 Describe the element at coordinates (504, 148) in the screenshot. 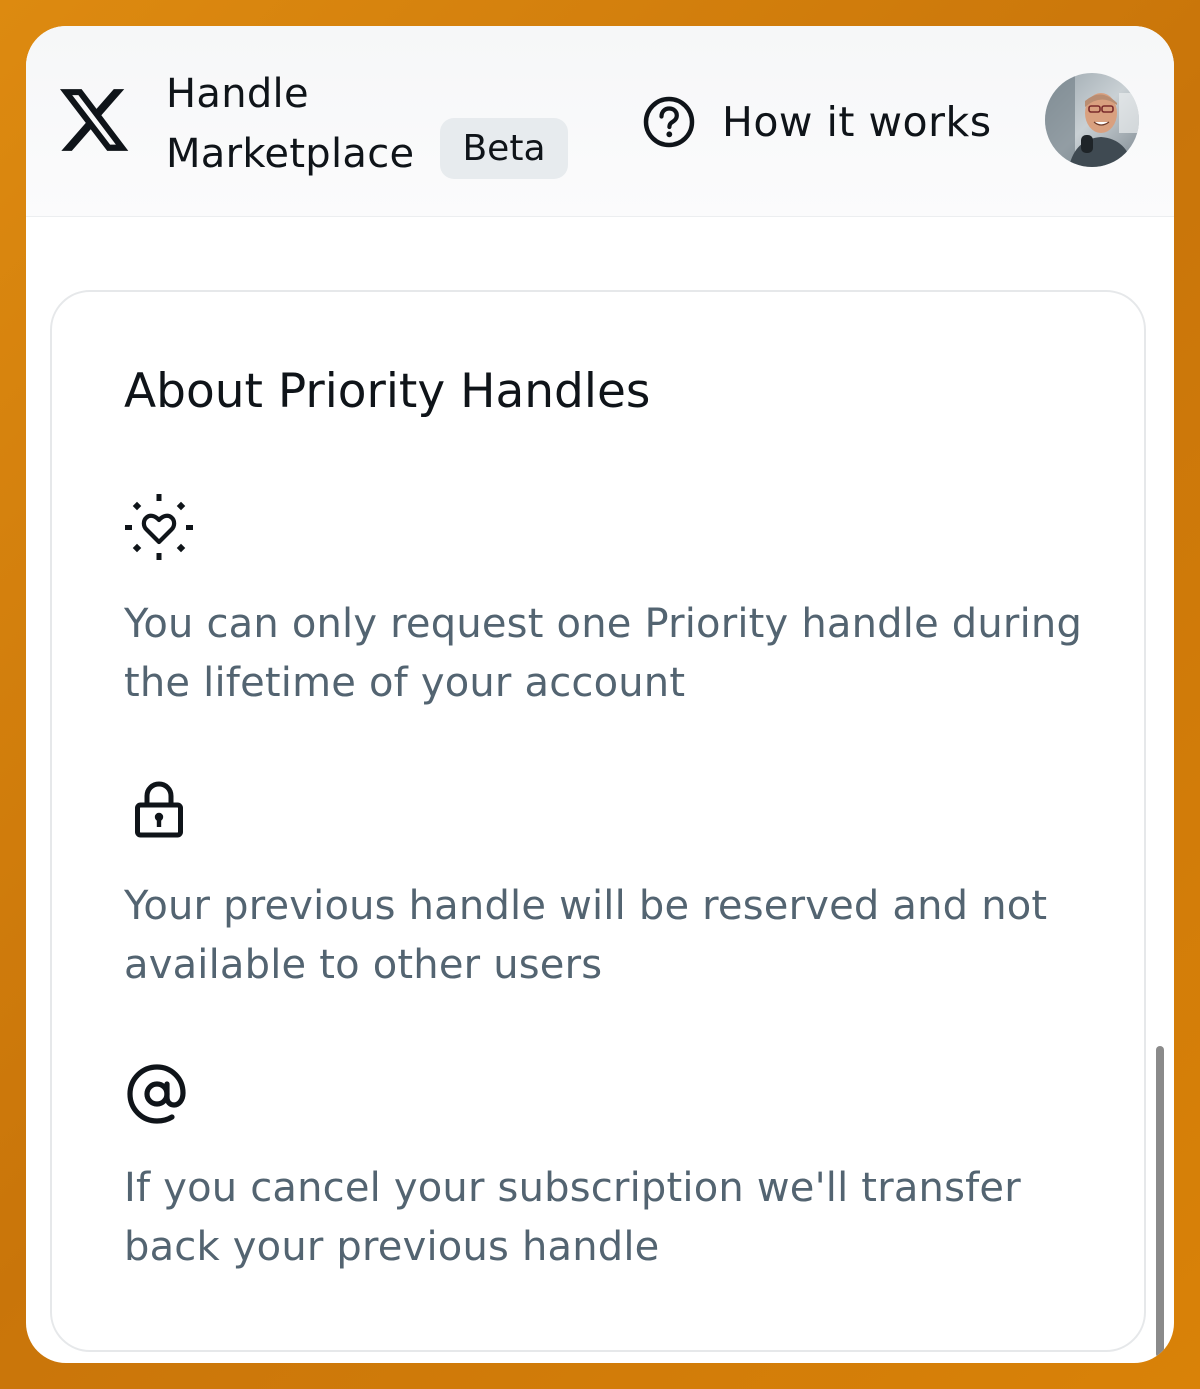

I see `beta-badge: Beta` at that location.